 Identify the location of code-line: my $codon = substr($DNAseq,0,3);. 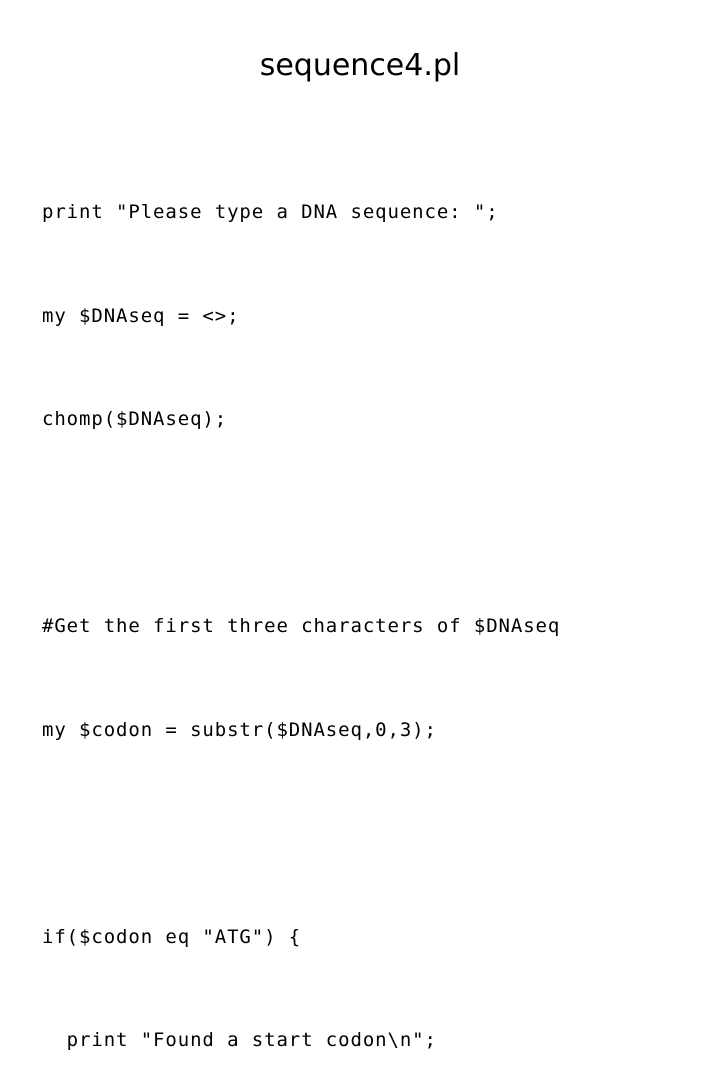
(239, 729).